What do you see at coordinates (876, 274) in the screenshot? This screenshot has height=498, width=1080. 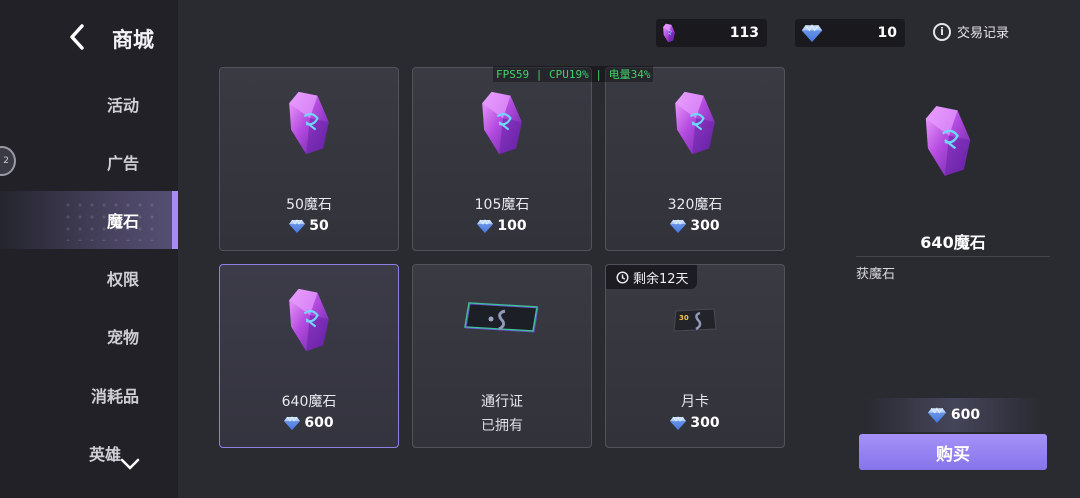 I see `detail-item-description: 获魔石` at bounding box center [876, 274].